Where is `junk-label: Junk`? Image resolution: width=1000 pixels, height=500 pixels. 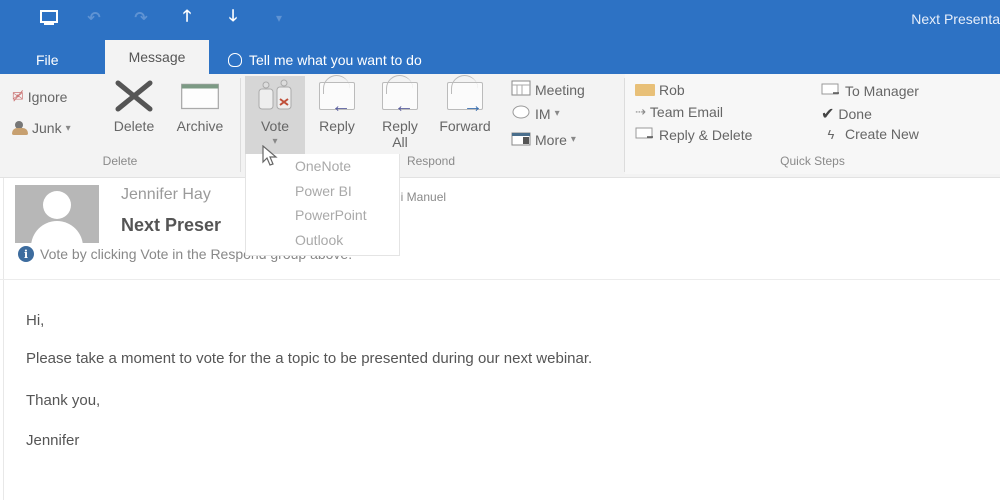 junk-label: Junk is located at coordinates (47, 128).